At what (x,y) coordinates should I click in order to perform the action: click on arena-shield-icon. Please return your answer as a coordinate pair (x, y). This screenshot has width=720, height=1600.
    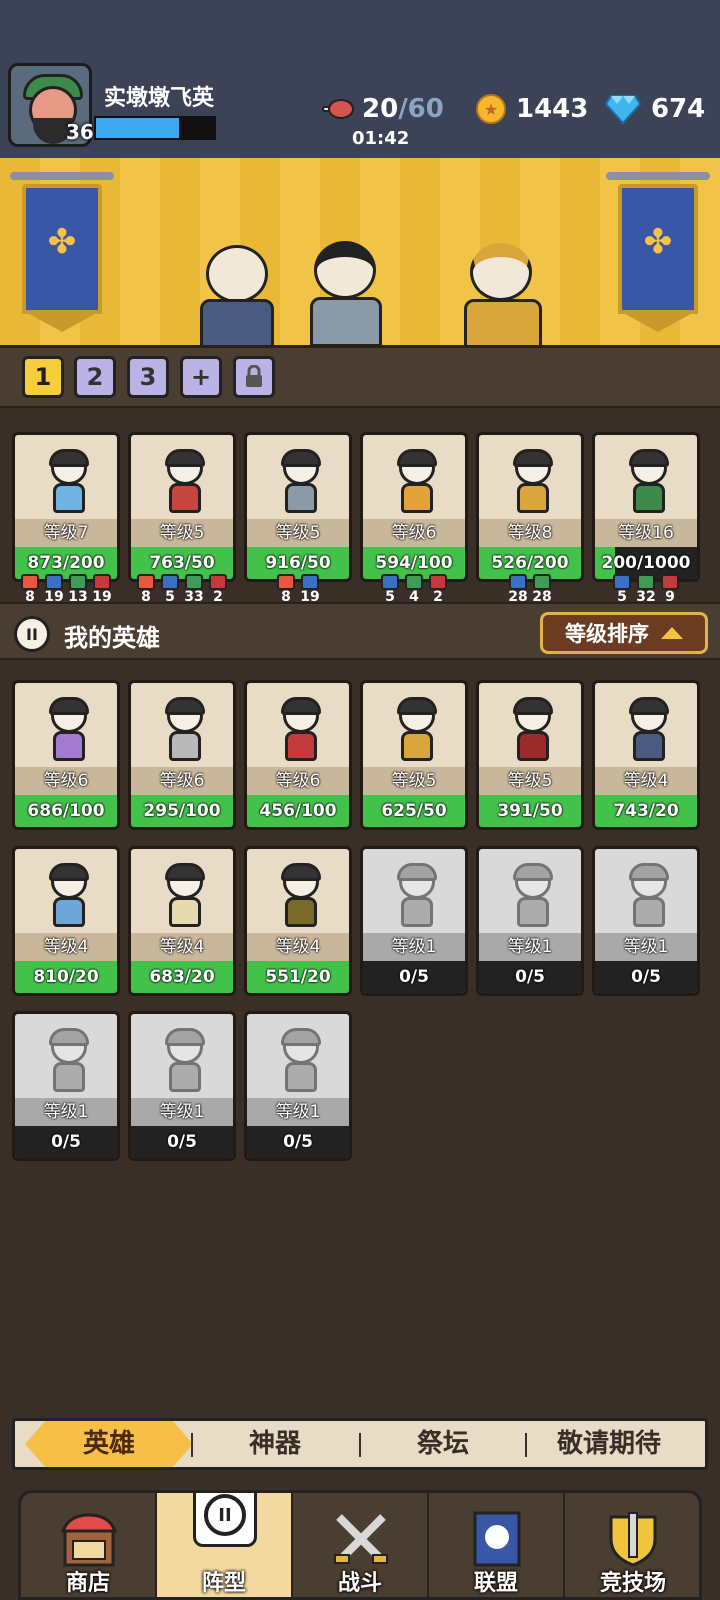
    Looking at the image, I should click on (633, 1539).